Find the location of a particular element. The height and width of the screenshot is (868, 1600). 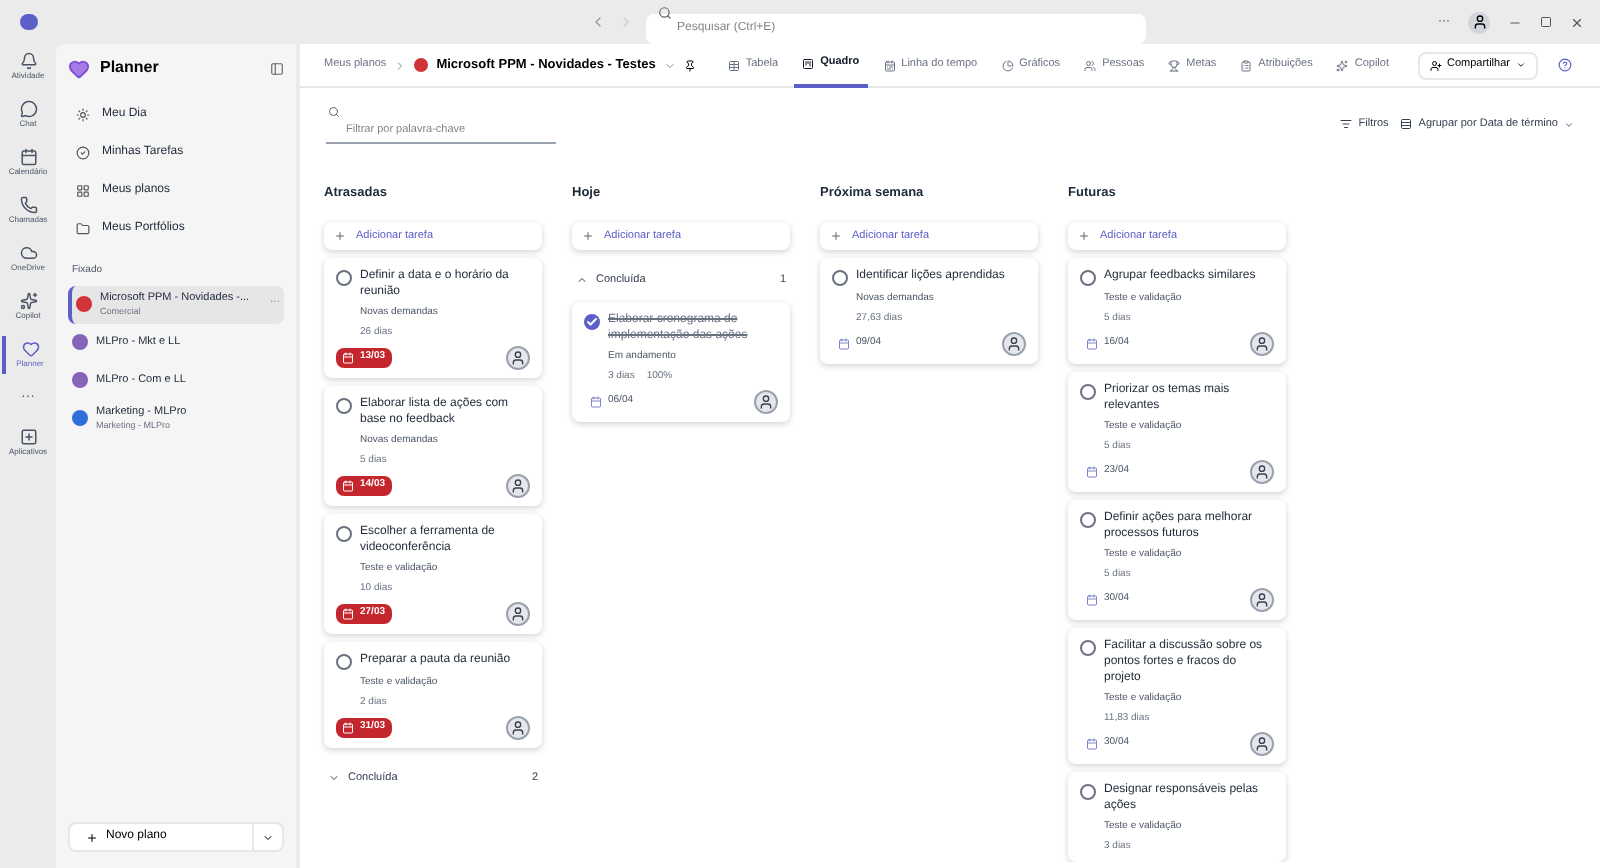

folder-icon is located at coordinates (83, 229).